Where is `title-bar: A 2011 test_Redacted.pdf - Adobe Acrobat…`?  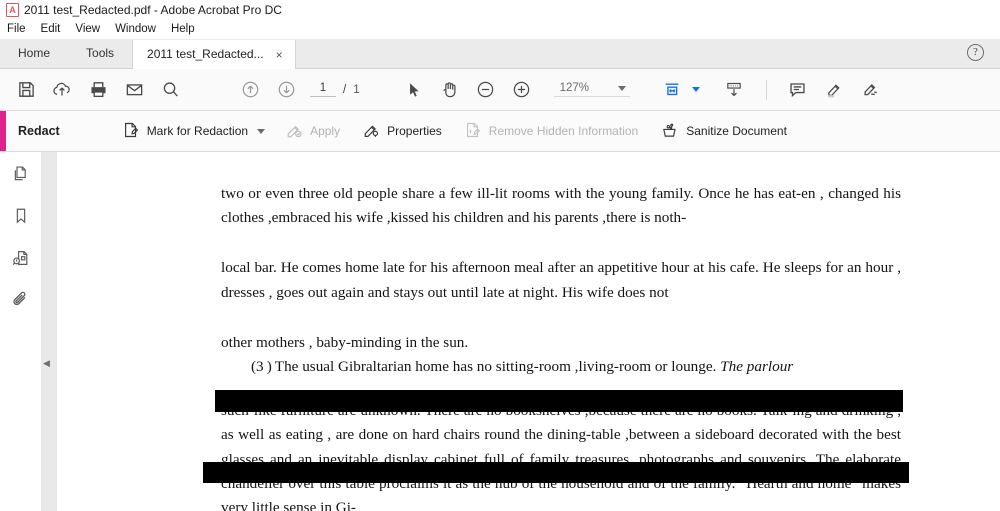 title-bar: A 2011 test_Redacted.pdf - Adobe Acrobat… is located at coordinates (500, 10).